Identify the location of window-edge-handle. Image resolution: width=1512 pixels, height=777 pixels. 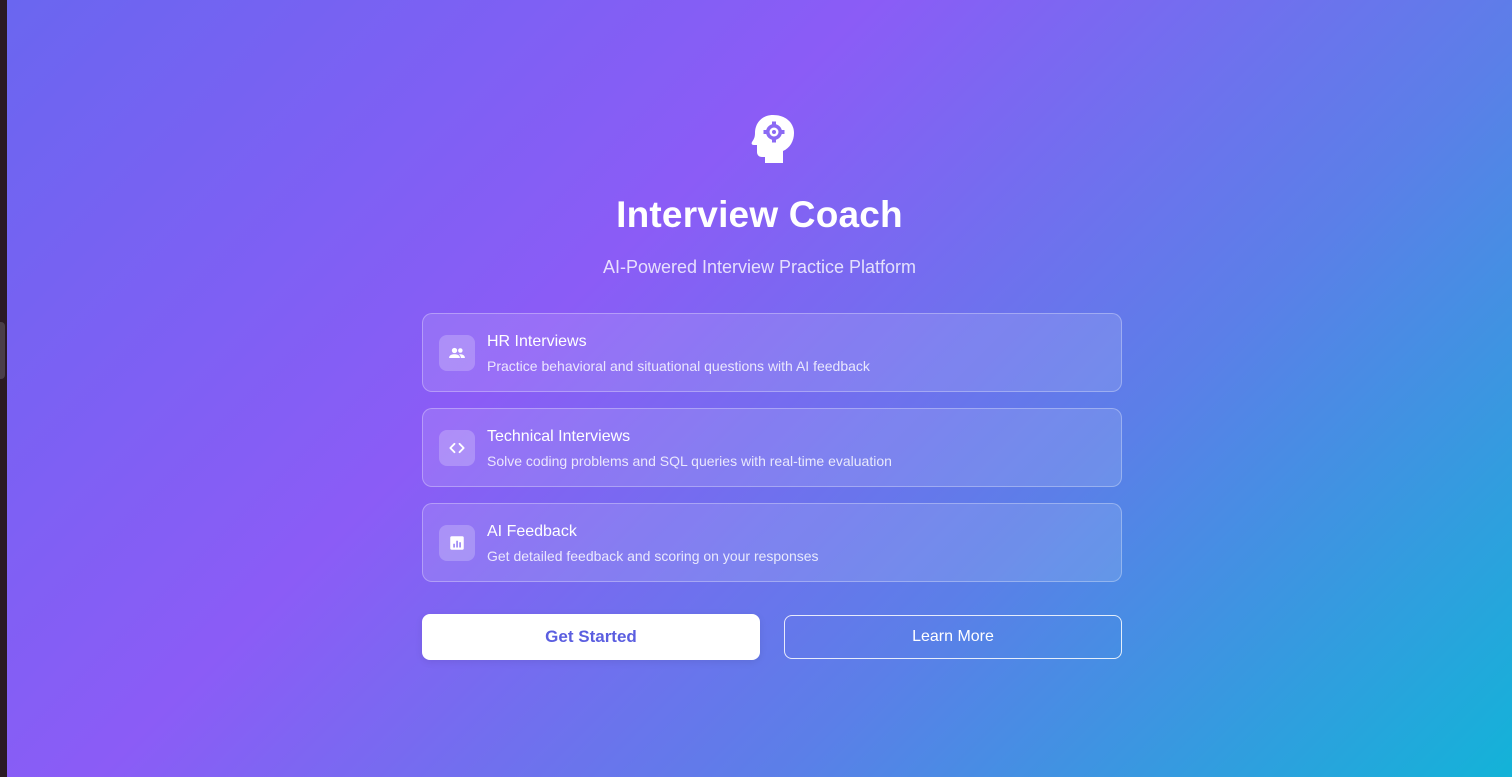
(2, 350).